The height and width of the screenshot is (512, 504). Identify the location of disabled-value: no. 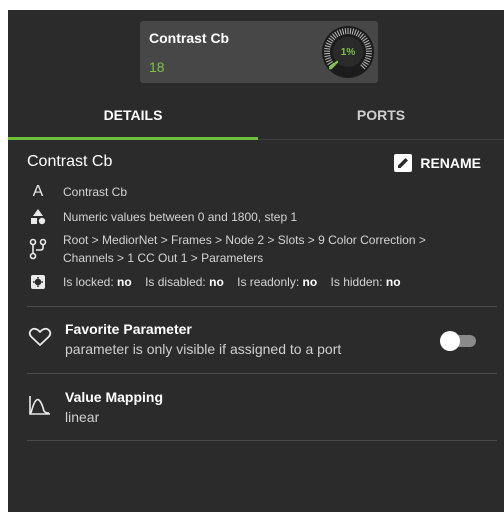
(216, 282).